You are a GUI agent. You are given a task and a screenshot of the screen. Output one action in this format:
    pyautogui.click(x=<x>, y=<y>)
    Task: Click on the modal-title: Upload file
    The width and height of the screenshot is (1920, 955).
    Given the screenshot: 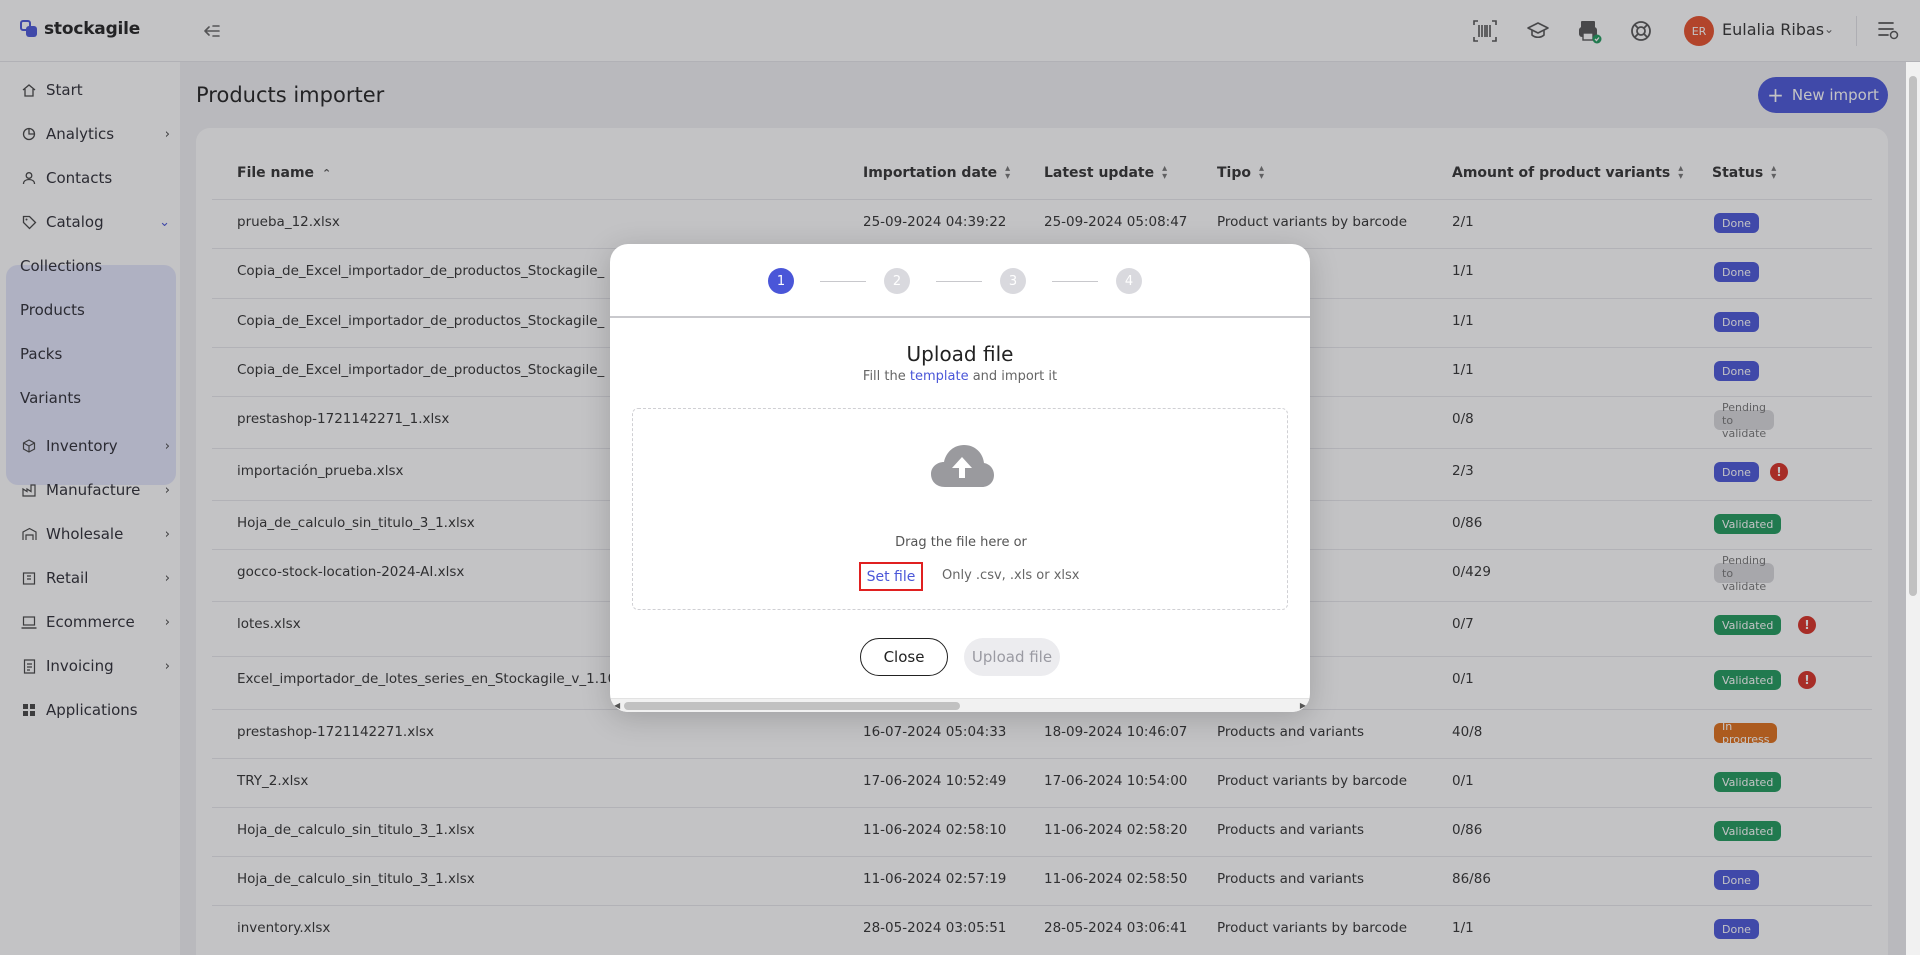 What is the action you would take?
    pyautogui.click(x=960, y=354)
    